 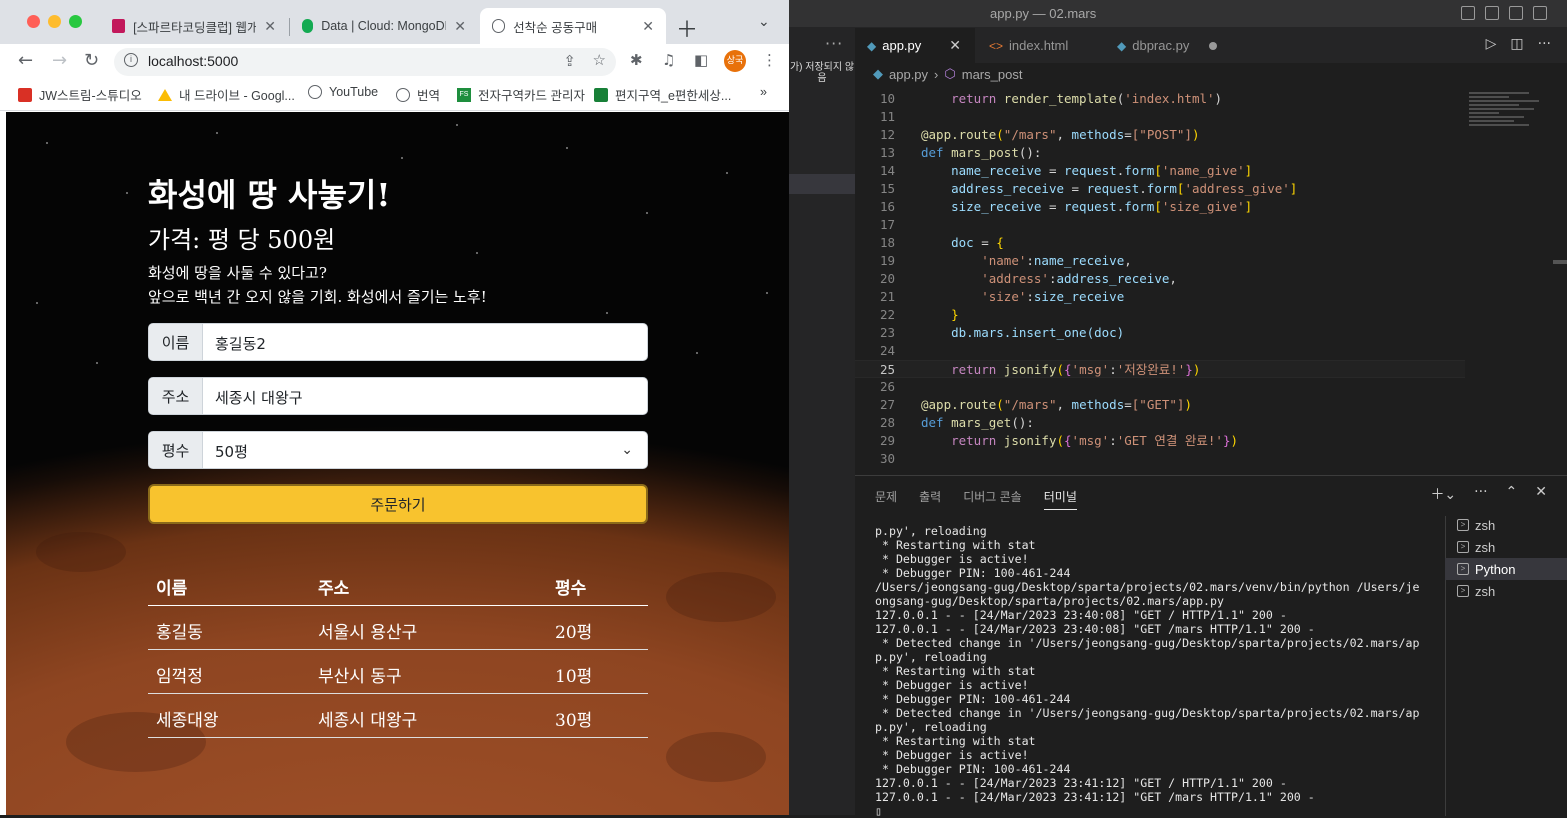 I want to click on crater, so click(x=81, y=552).